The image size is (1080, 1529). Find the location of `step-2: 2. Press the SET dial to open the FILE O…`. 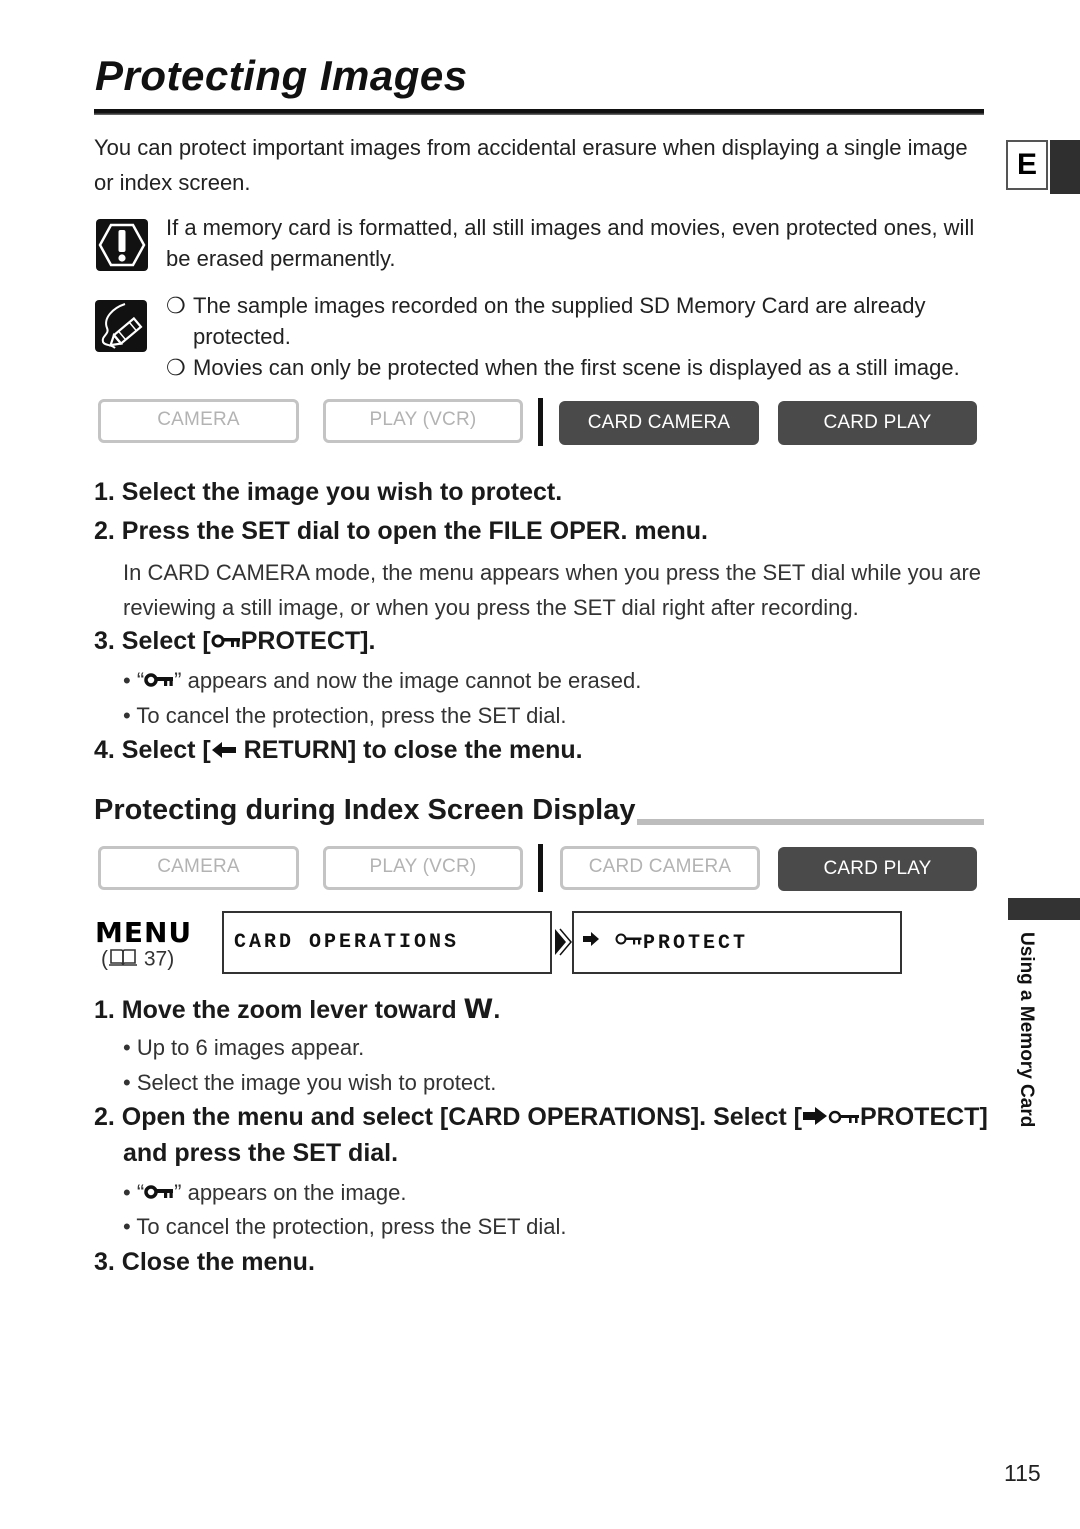

step-2: 2. Press the SET dial to open the FILE O… is located at coordinates (401, 531).